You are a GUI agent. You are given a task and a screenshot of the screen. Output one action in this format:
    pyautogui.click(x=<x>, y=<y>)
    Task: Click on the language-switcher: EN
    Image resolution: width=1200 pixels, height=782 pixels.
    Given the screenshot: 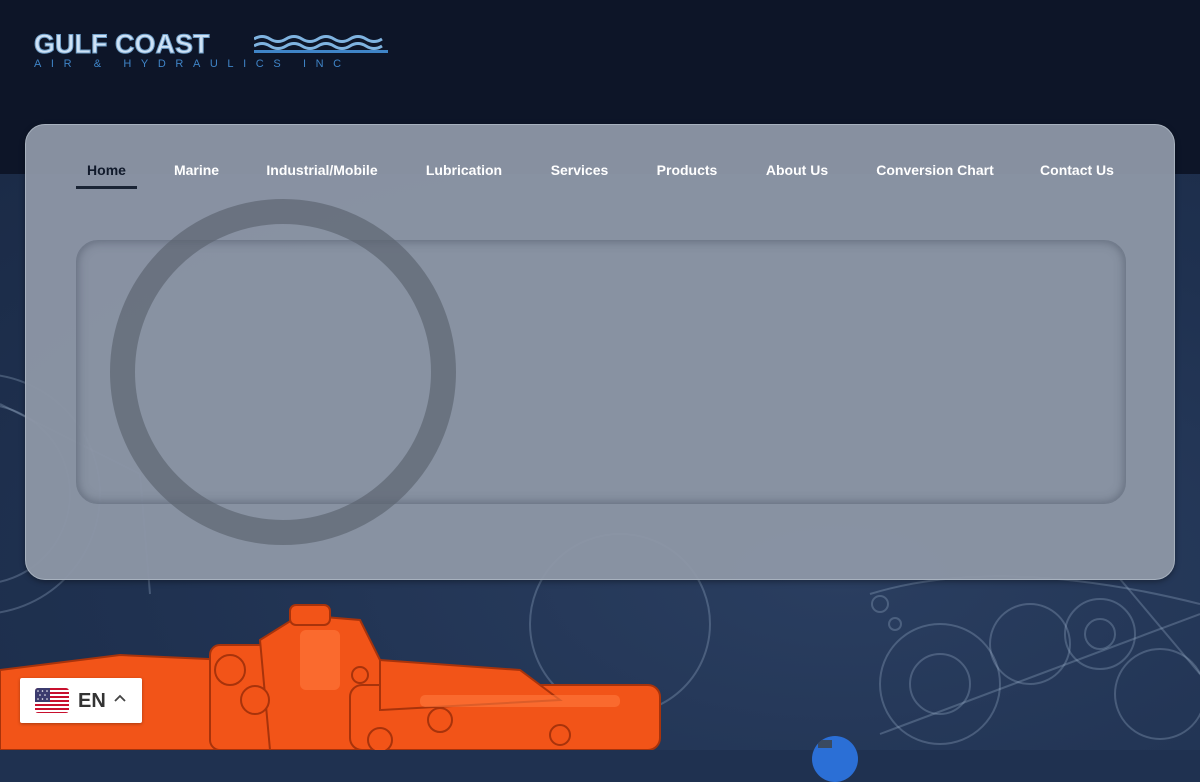 What is the action you would take?
    pyautogui.click(x=81, y=700)
    